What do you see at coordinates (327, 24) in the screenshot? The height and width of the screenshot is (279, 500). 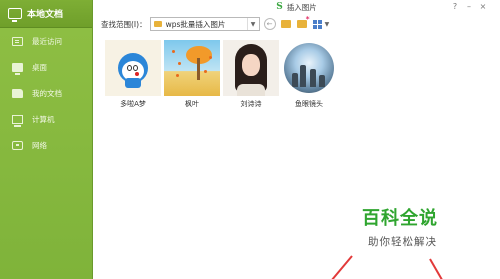 I see `view-dropdown-icon: ▼` at bounding box center [327, 24].